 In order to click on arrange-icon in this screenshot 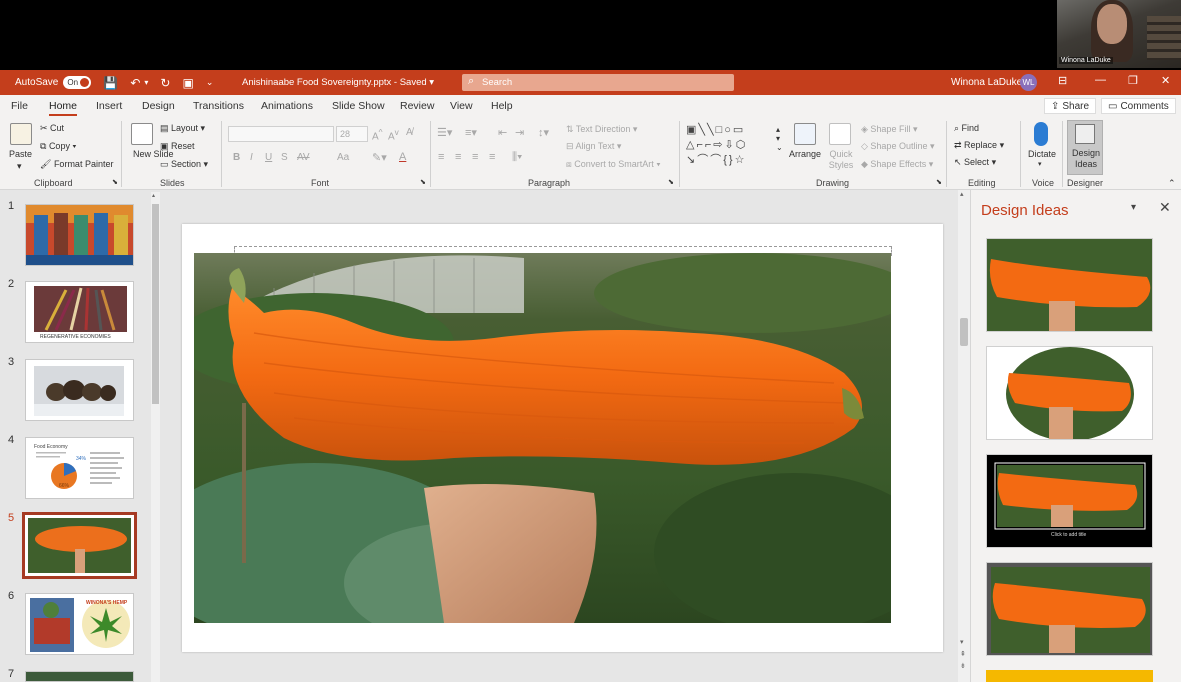, I will do `click(805, 134)`.